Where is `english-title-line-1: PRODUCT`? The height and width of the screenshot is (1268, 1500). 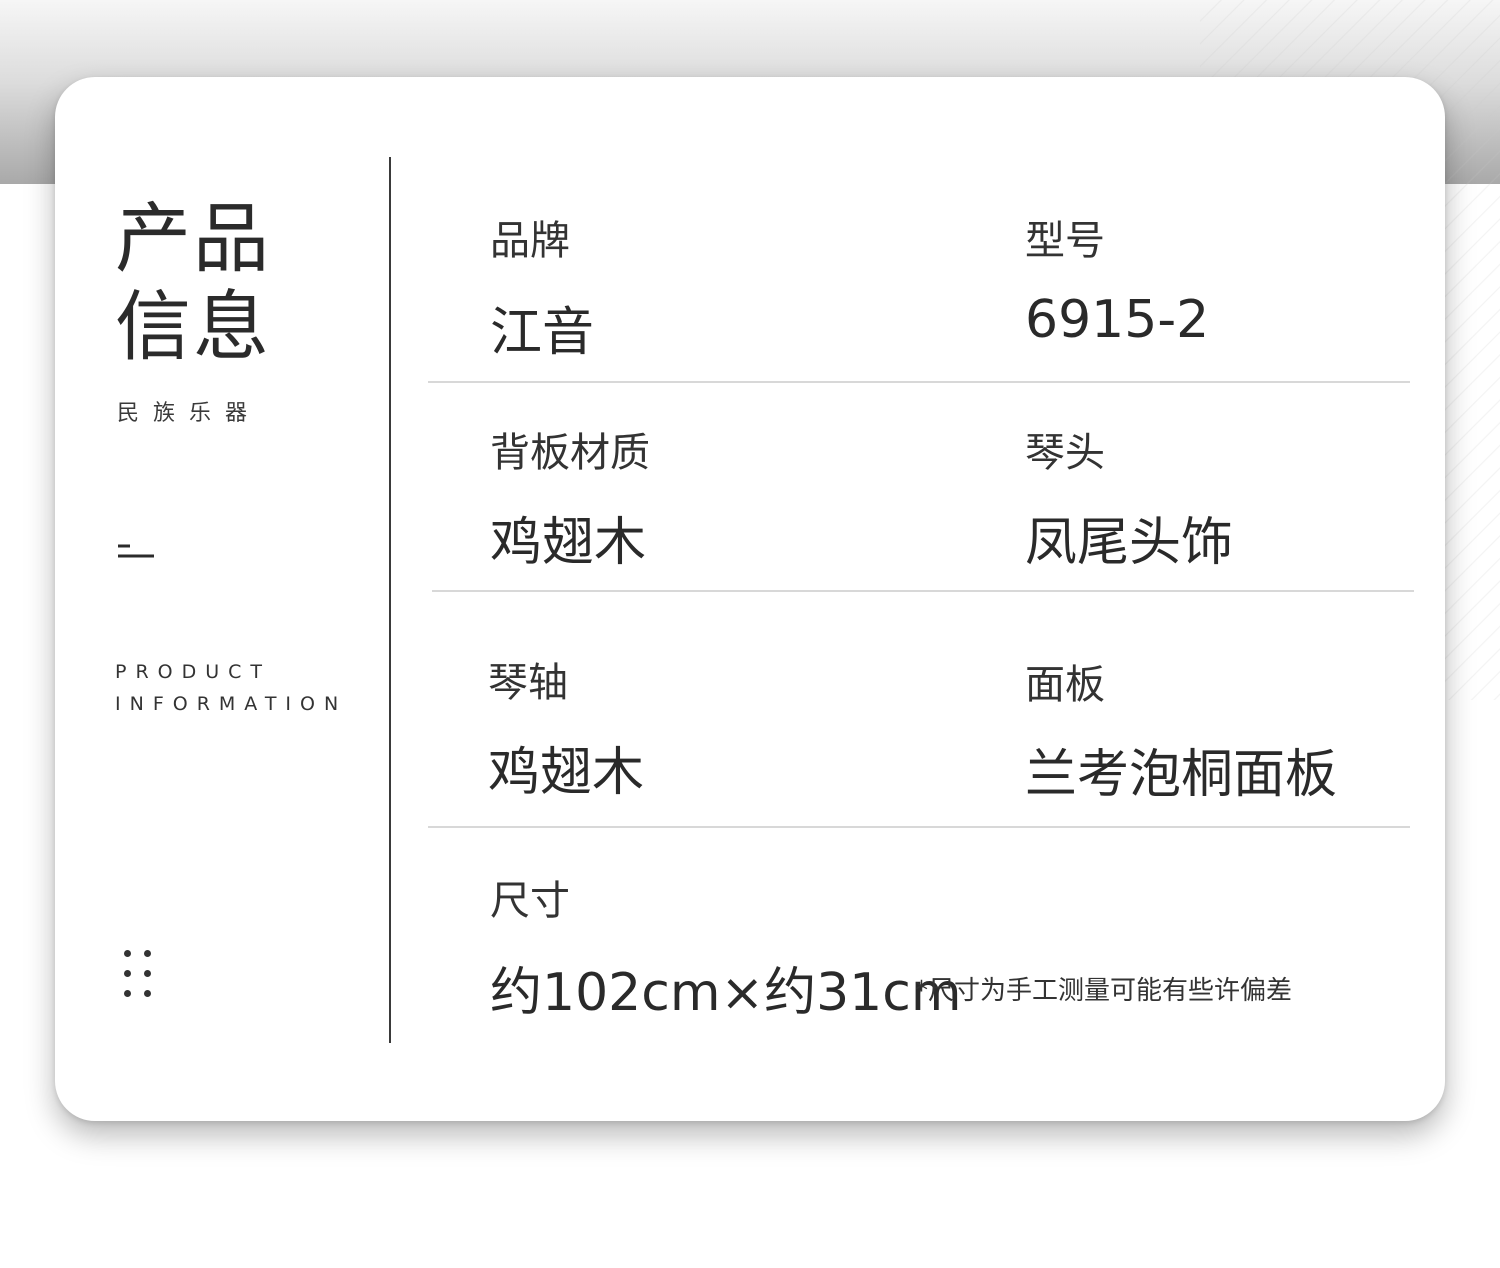
english-title-line-1: PRODUCT is located at coordinates (193, 672).